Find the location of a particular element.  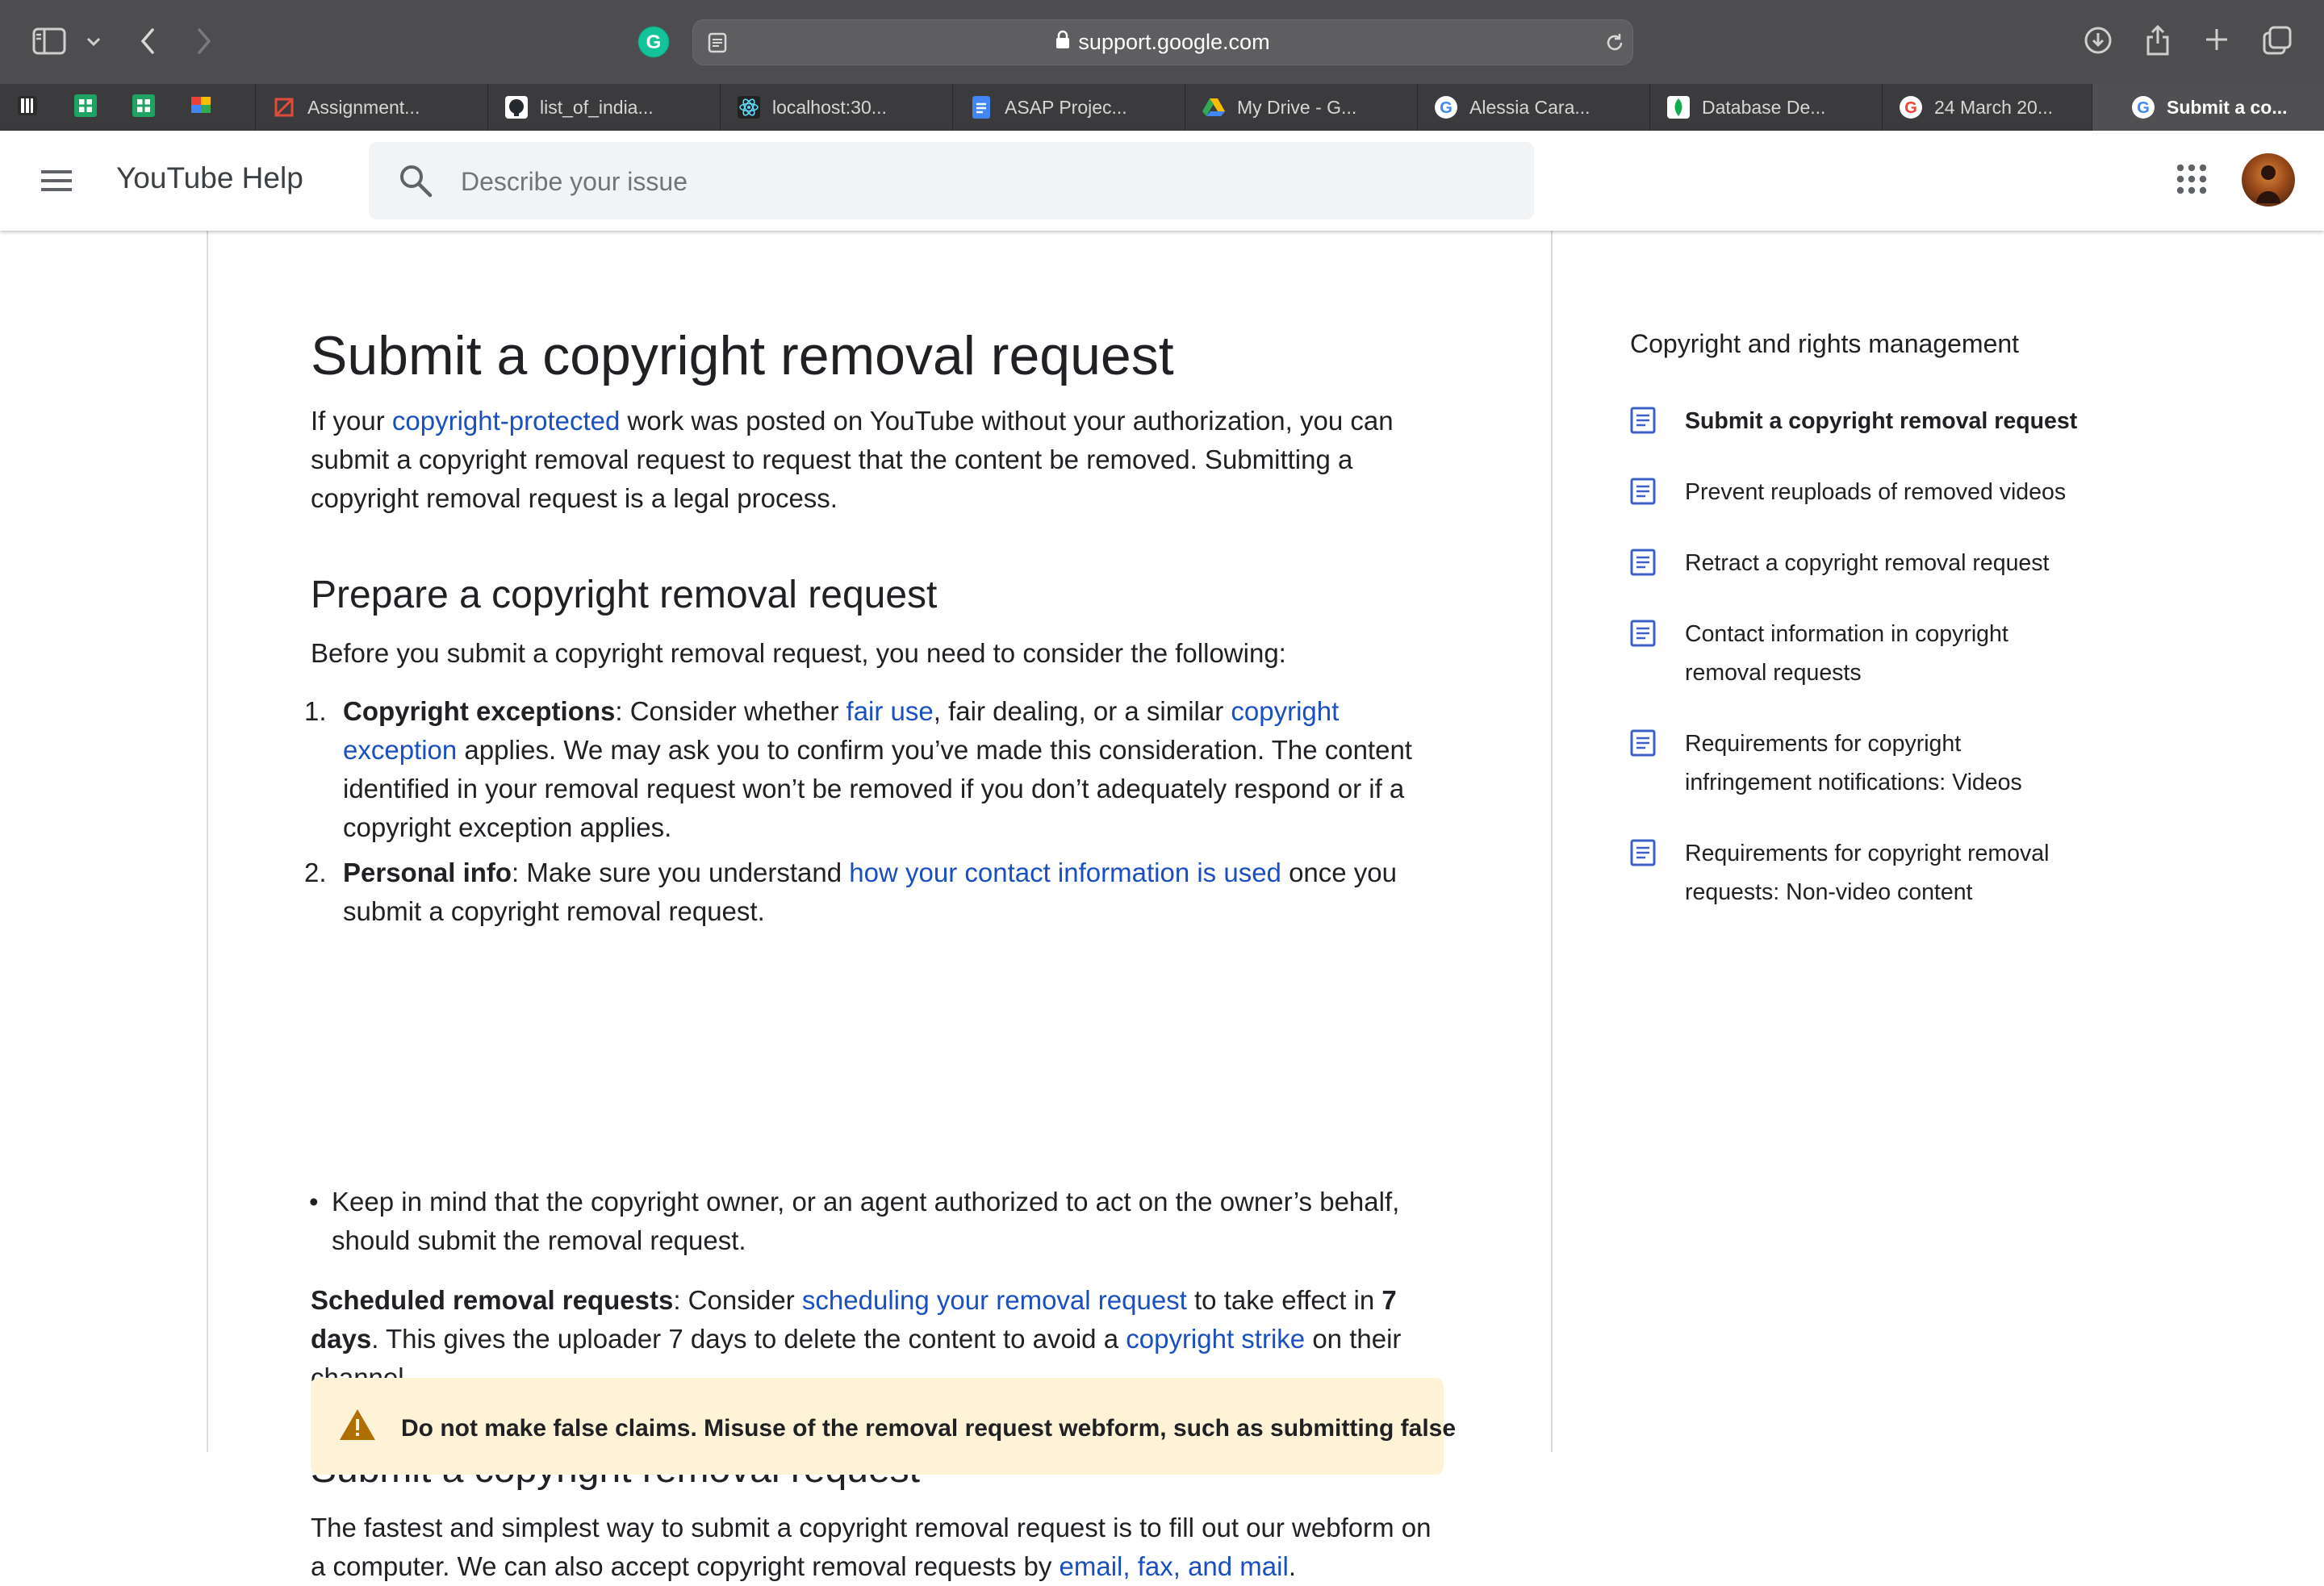

github-icon is located at coordinates (517, 107).